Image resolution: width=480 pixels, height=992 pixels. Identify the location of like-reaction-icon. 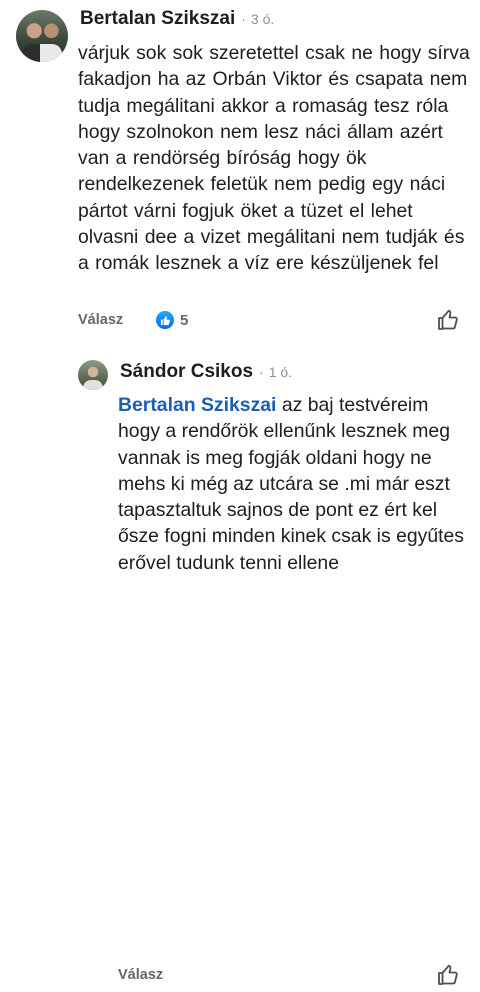
(165, 320).